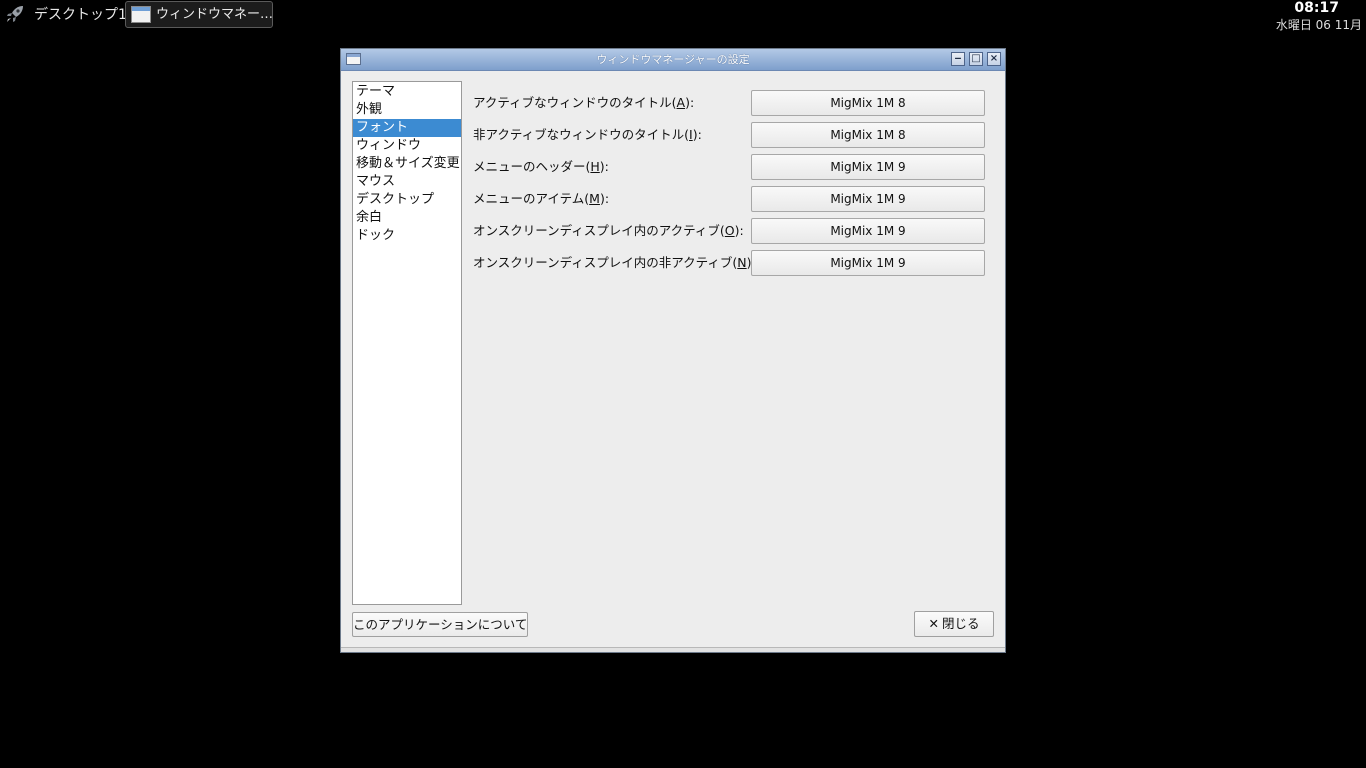 The image size is (1366, 768). I want to click on title-bar: ウィンドウマネージャーの設定 ‒ □ ×, so click(673, 60).